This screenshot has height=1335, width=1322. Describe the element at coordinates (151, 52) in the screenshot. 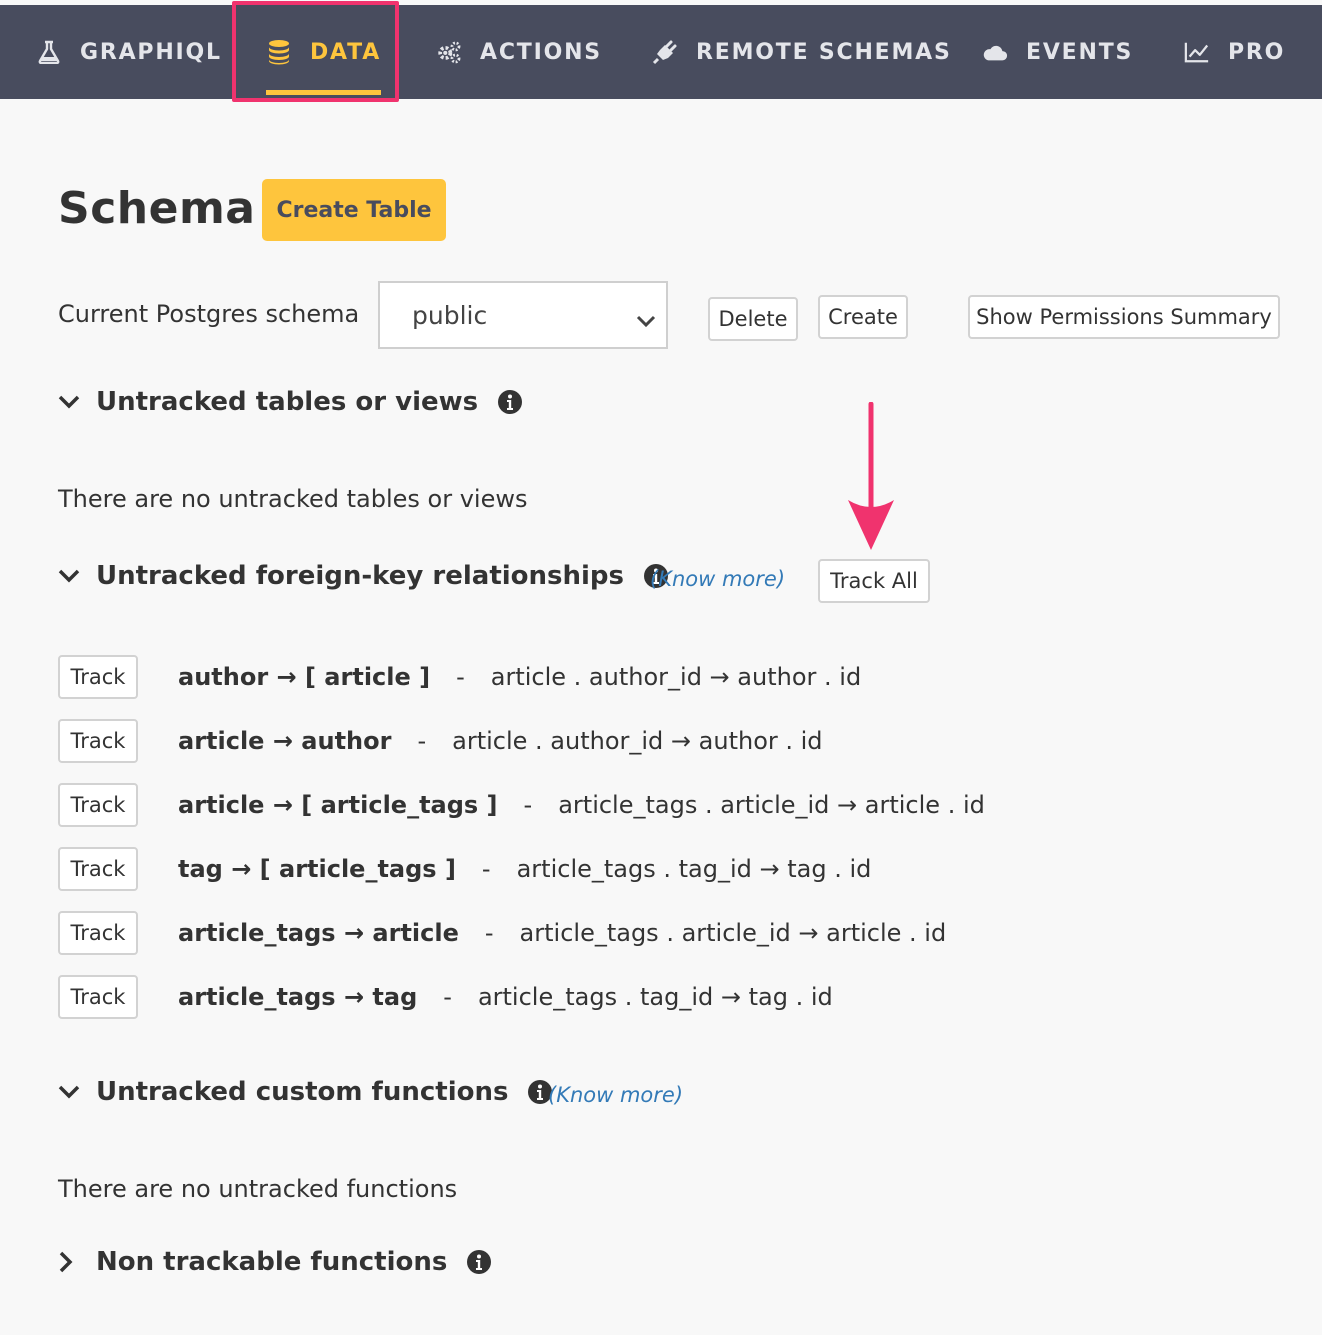

I see `nav-graphiql-label: GRAPHIQL` at that location.